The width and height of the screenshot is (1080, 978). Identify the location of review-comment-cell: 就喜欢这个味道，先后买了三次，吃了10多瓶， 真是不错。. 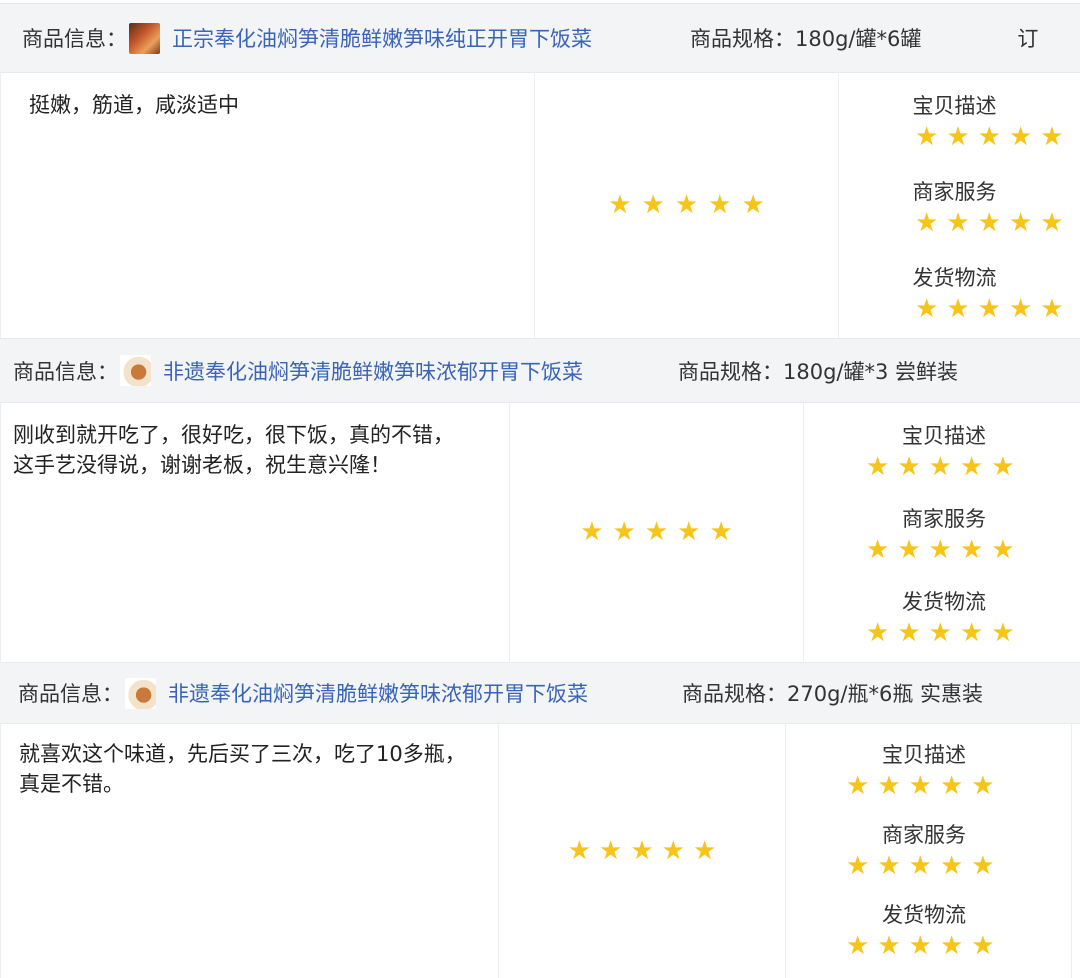
(249, 850).